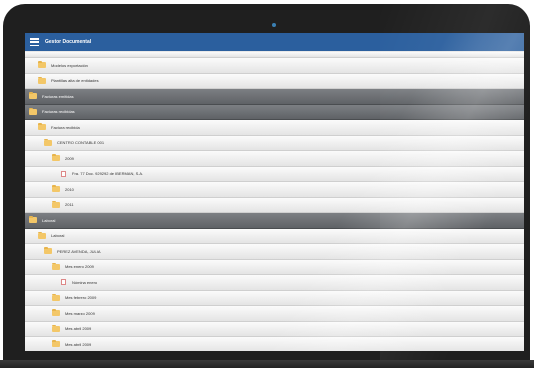 Image resolution: width=534 pixels, height=368 pixels. Describe the element at coordinates (274, 267) in the screenshot. I see `folder-row: Mes enero 2009` at that location.